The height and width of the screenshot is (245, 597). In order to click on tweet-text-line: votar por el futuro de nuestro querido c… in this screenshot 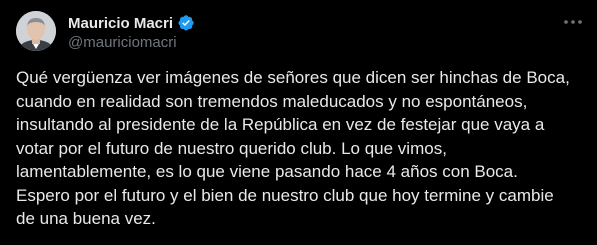, I will do `click(231, 148)`.